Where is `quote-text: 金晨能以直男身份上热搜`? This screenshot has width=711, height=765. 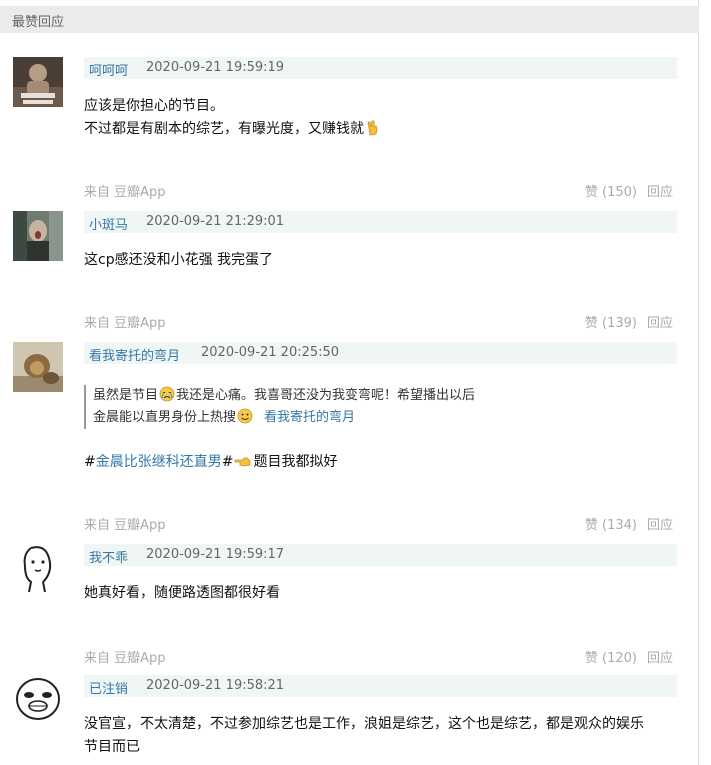
quote-text: 金晨能以直男身份上热搜 is located at coordinates (165, 417).